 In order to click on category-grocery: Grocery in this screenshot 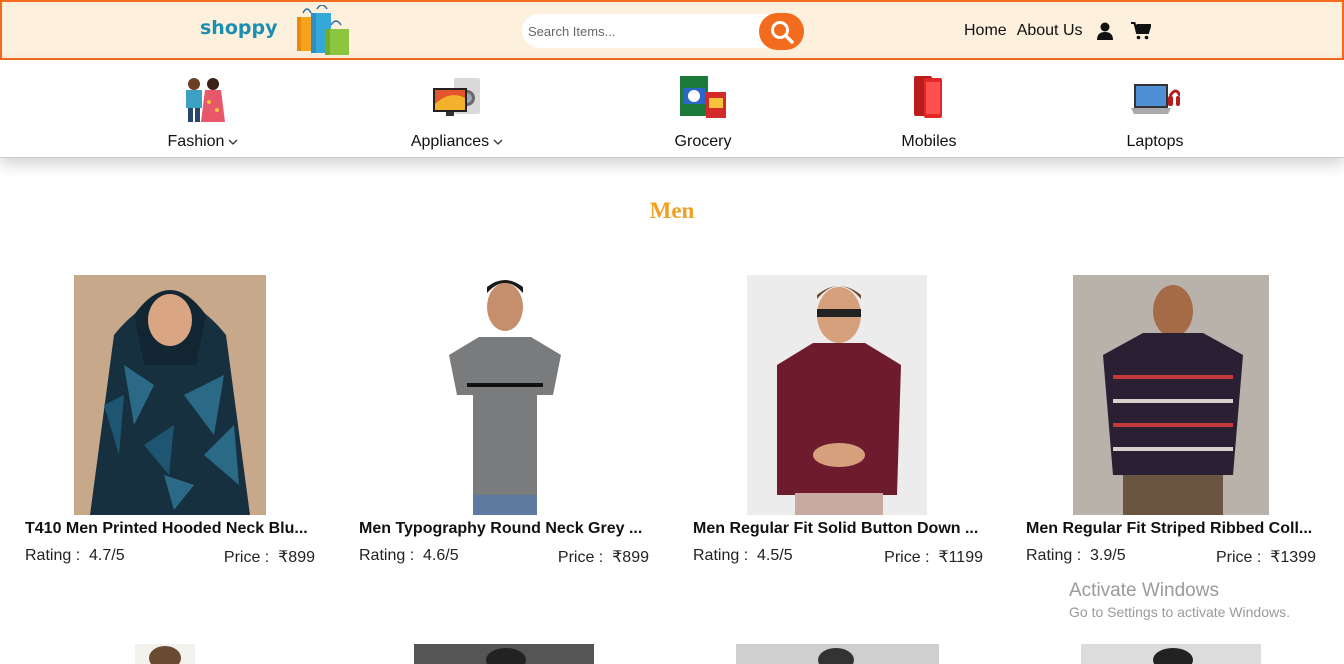, I will do `click(703, 112)`.